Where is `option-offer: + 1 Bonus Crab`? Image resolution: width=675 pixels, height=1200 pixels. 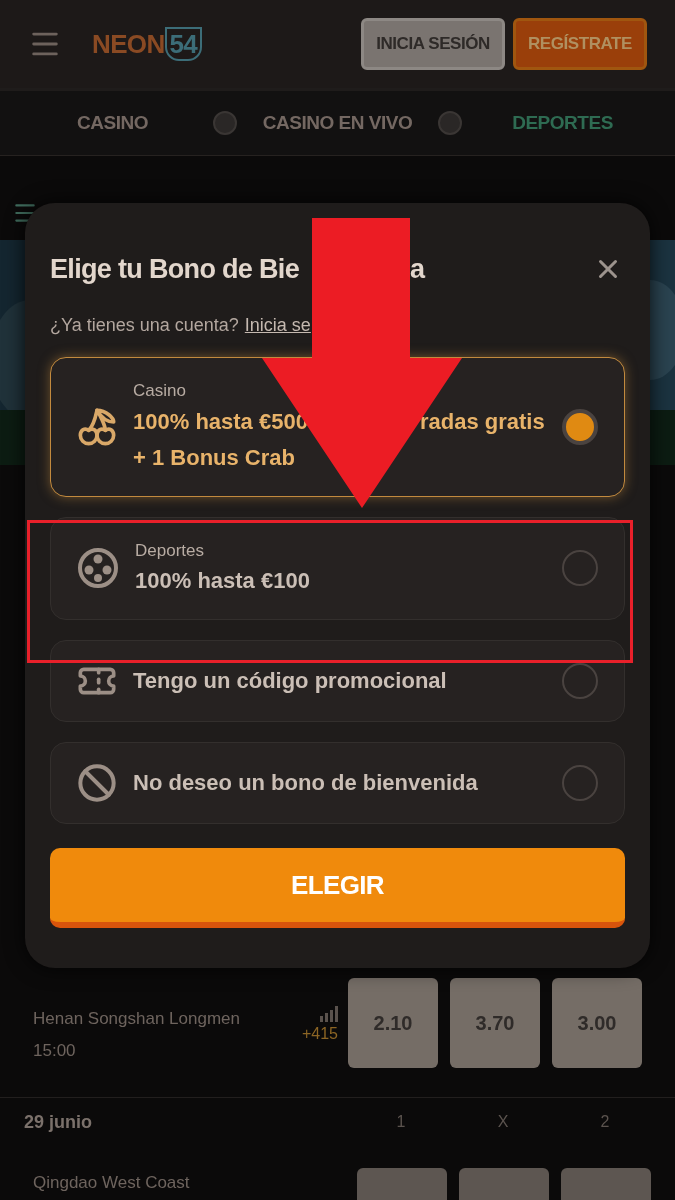 option-offer: + 1 Bonus Crab is located at coordinates (214, 457).